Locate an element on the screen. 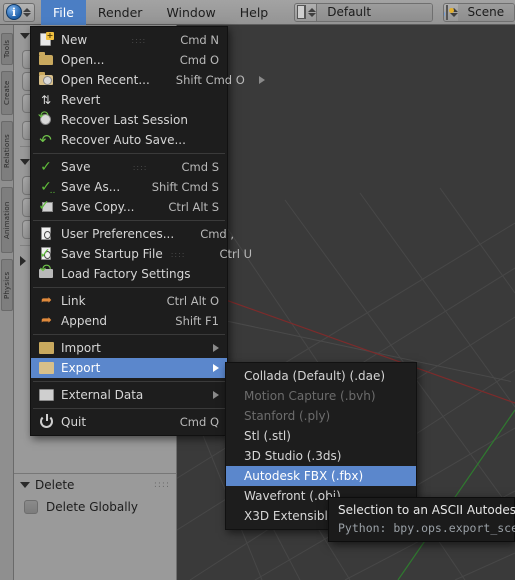  menu-item-export-label: Export is located at coordinates (81, 368).